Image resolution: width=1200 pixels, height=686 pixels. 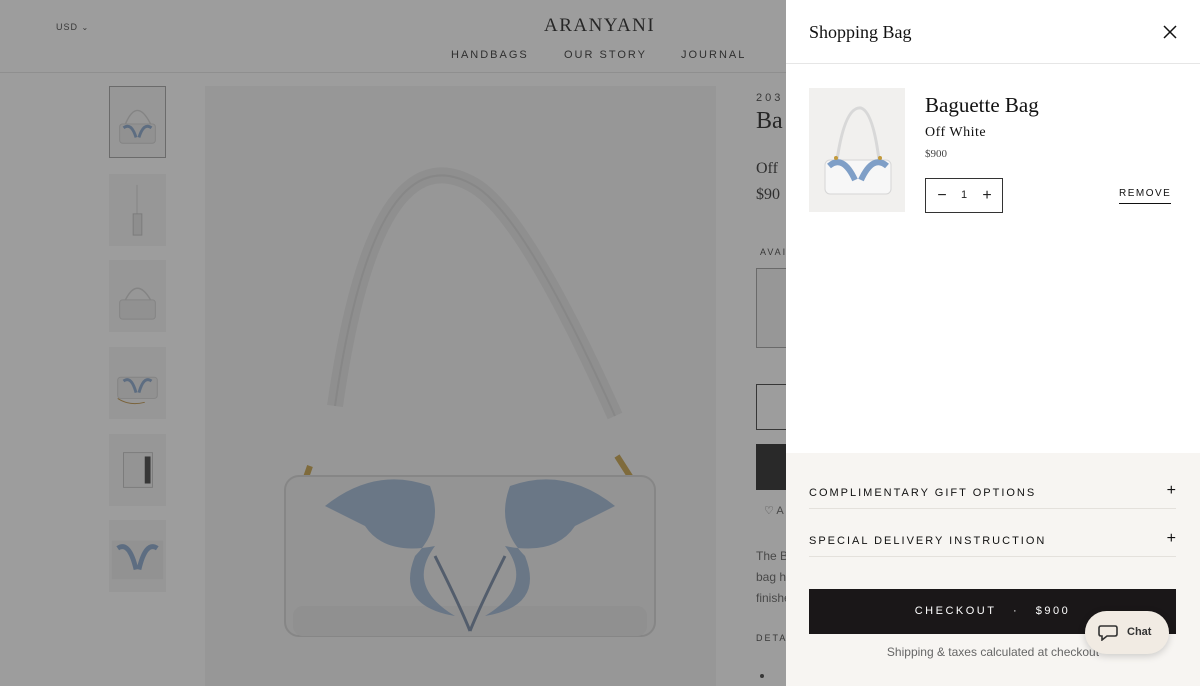 I want to click on drawer-title: Shopping Bag, so click(x=860, y=32).